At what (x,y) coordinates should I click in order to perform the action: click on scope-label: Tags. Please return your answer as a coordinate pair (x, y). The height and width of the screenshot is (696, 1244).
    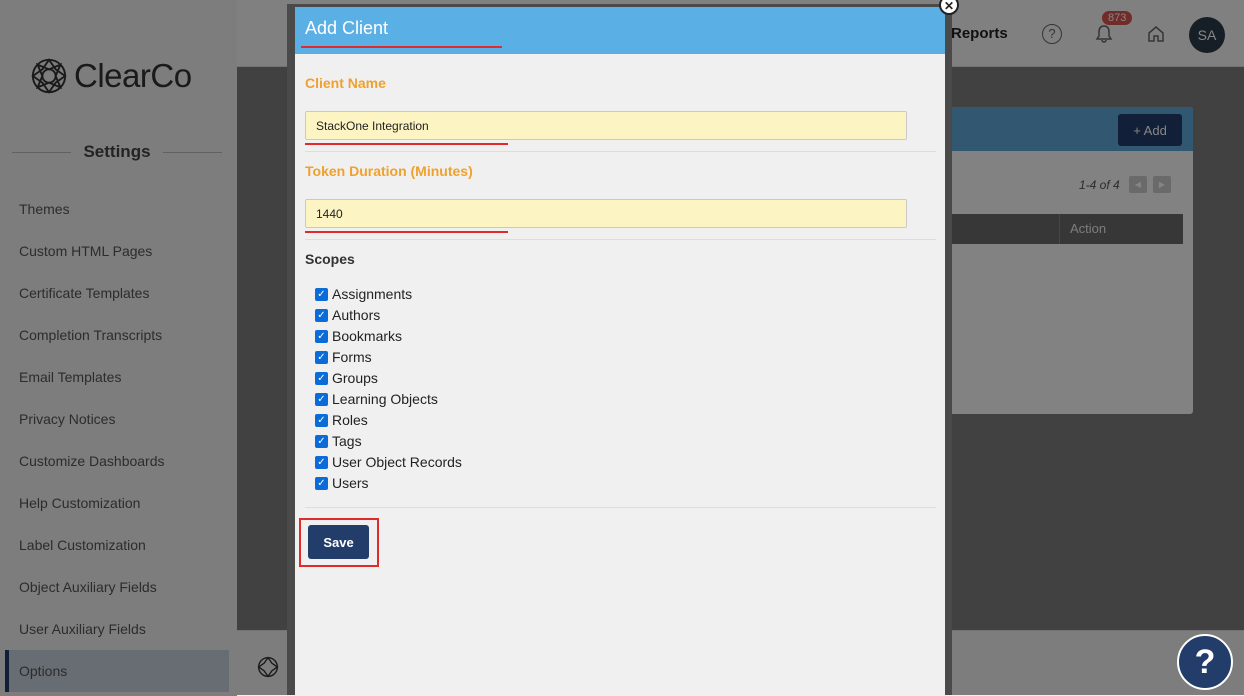
    Looking at the image, I should click on (347, 441).